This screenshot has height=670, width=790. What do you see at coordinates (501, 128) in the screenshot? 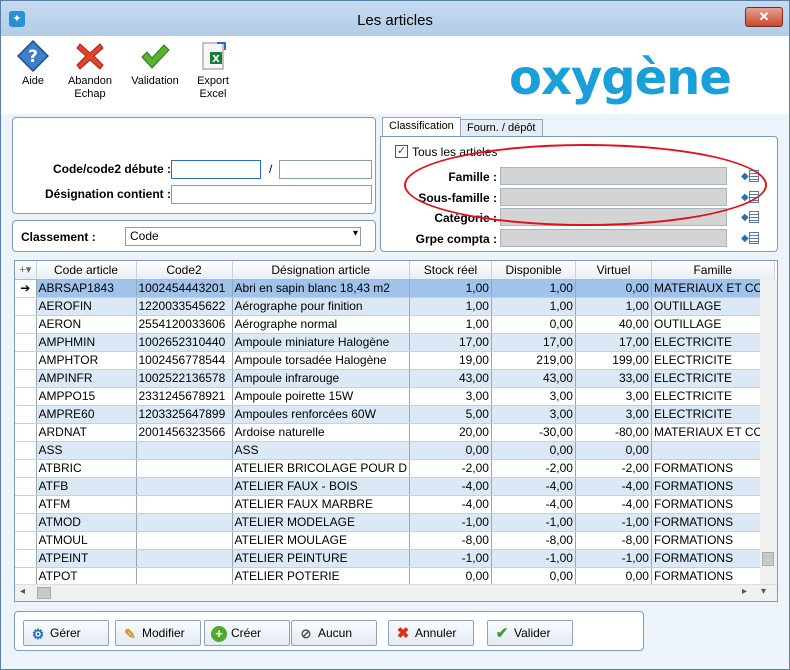
I see `tab-fourn-depot: Fourn. / dépôt` at bounding box center [501, 128].